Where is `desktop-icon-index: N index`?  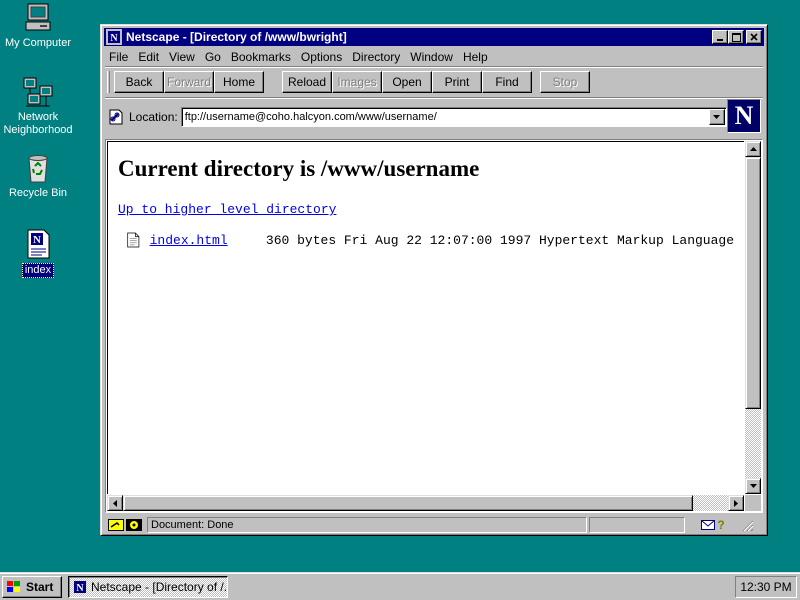
desktop-icon-index: N index is located at coordinates (38, 253).